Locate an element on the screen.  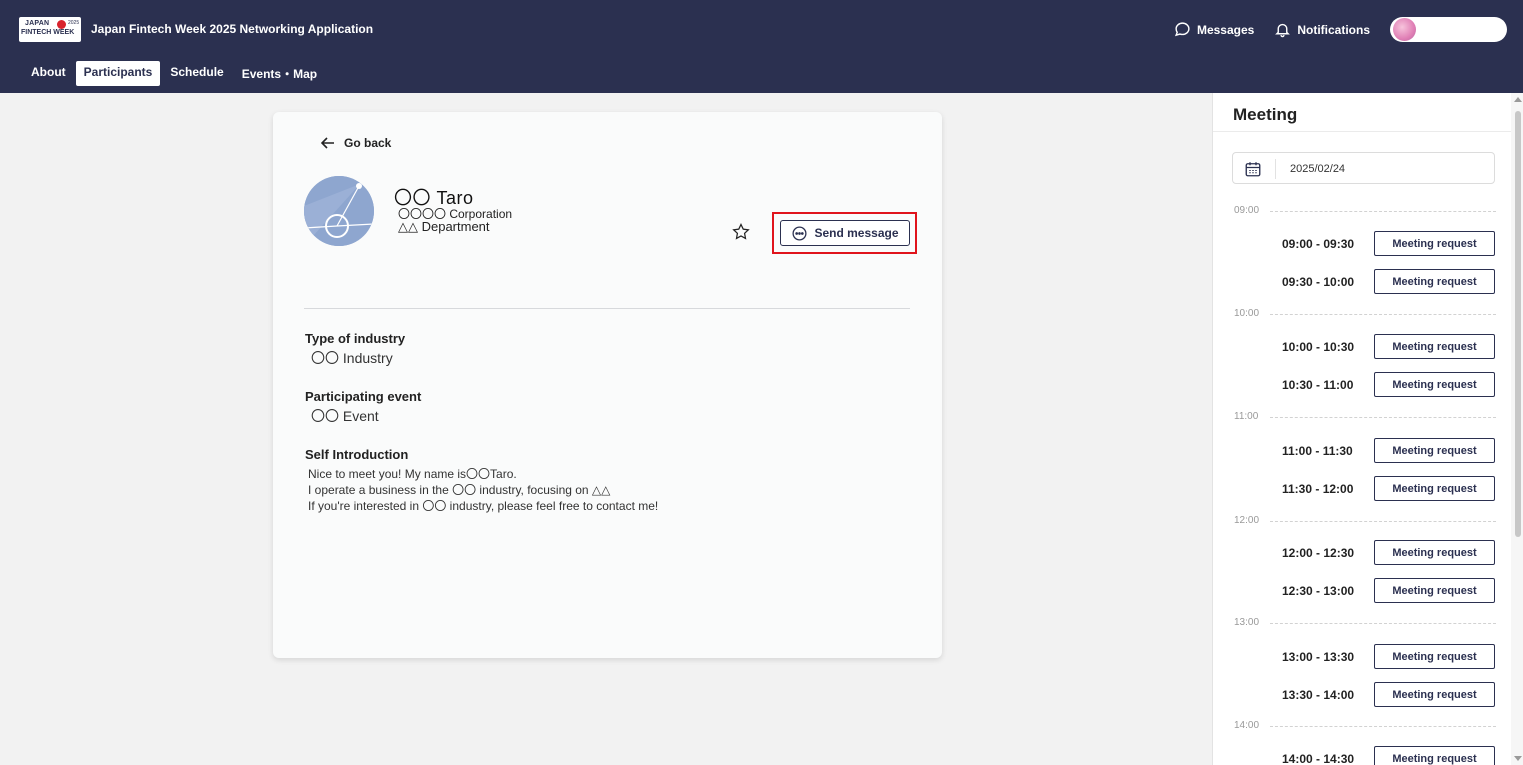
industry-title: Type of industry is located at coordinates (355, 338).